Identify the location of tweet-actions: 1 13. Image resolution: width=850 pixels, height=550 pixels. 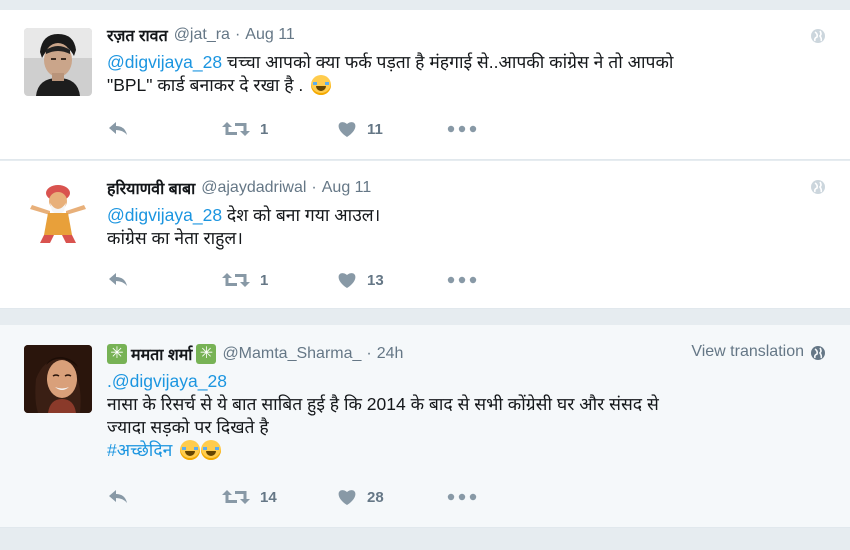
(292, 280).